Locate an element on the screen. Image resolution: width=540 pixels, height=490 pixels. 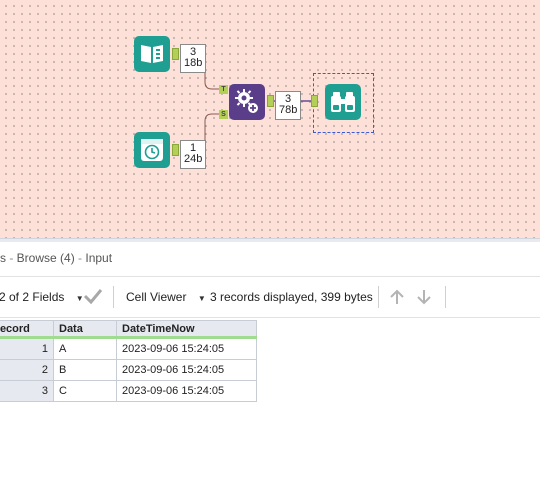
table-row: 2 B 2023-09-06 15:24:05 is located at coordinates (128, 370).